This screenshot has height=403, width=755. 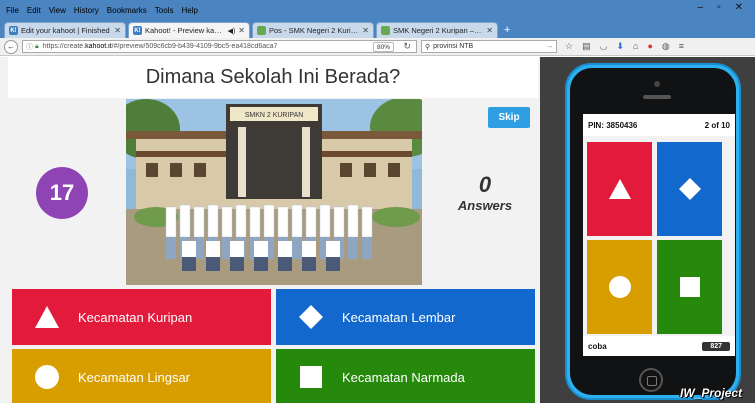 I want to click on tab-title: Kahoot! - Preview kahoo, so click(x=185, y=30).